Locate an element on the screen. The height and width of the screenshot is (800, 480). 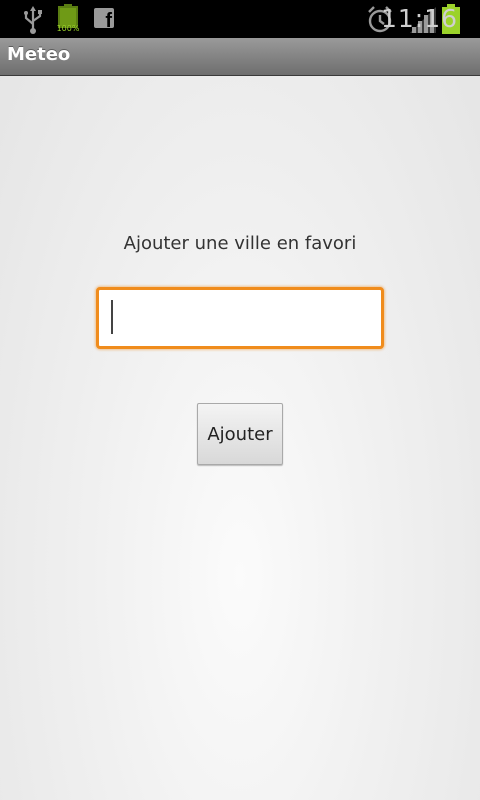
city-input is located at coordinates (240, 318).